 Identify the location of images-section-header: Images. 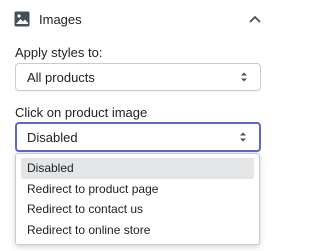
(139, 19).